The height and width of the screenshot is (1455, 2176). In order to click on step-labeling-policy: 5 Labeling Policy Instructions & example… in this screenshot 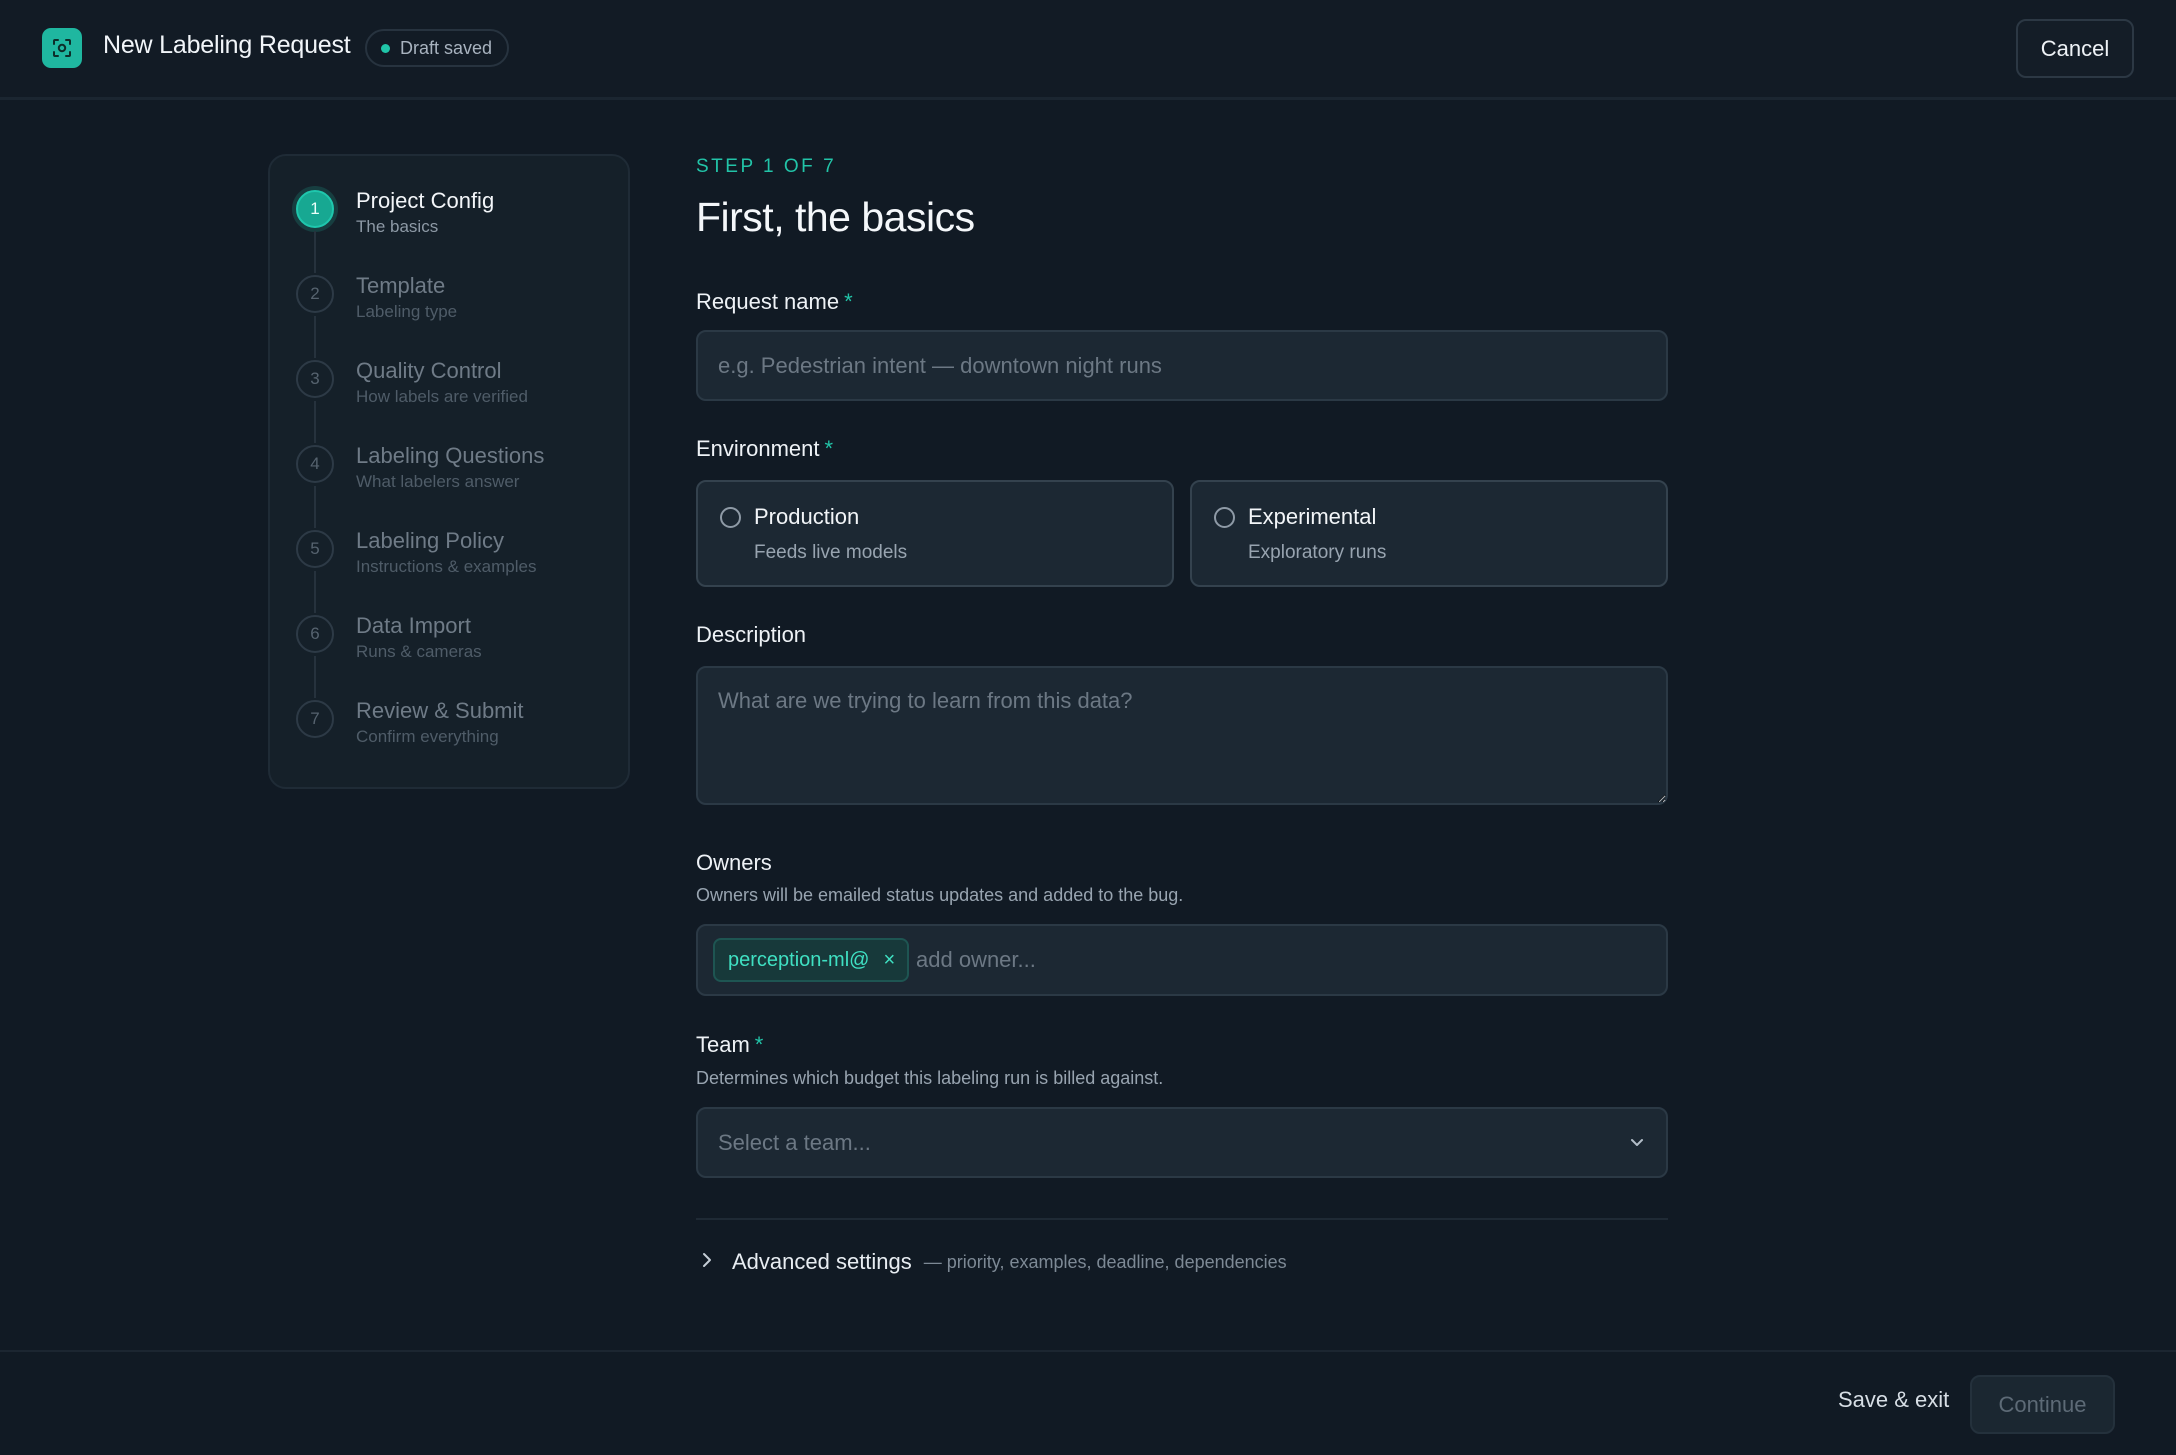, I will do `click(456, 571)`.